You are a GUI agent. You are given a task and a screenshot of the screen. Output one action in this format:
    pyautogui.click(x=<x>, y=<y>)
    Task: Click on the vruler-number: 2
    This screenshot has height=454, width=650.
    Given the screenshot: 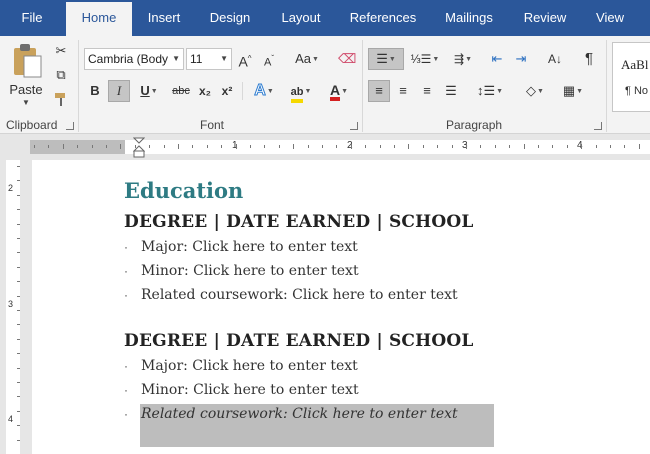 What is the action you would take?
    pyautogui.click(x=11, y=188)
    